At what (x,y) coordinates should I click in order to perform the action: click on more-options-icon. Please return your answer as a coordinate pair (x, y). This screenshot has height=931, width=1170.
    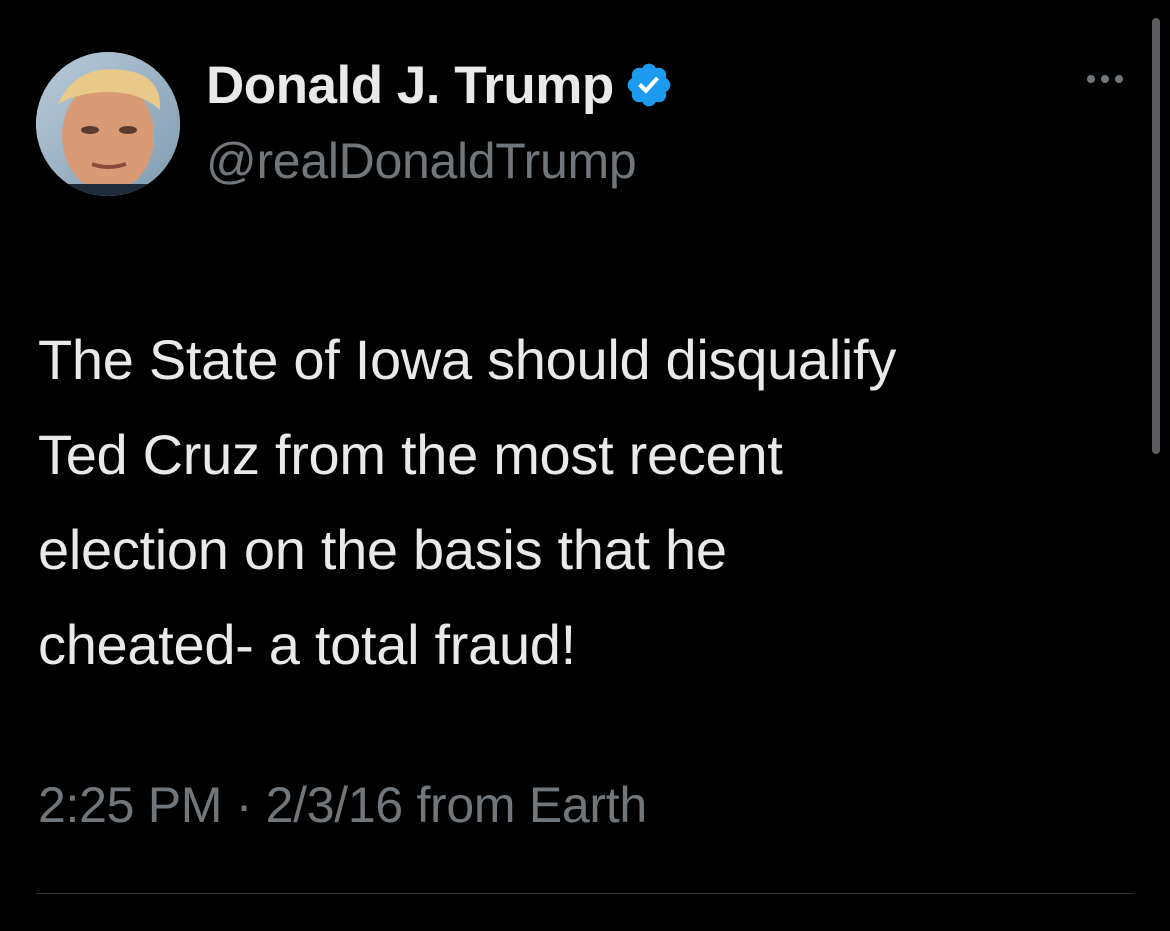
    Looking at the image, I should click on (1105, 79).